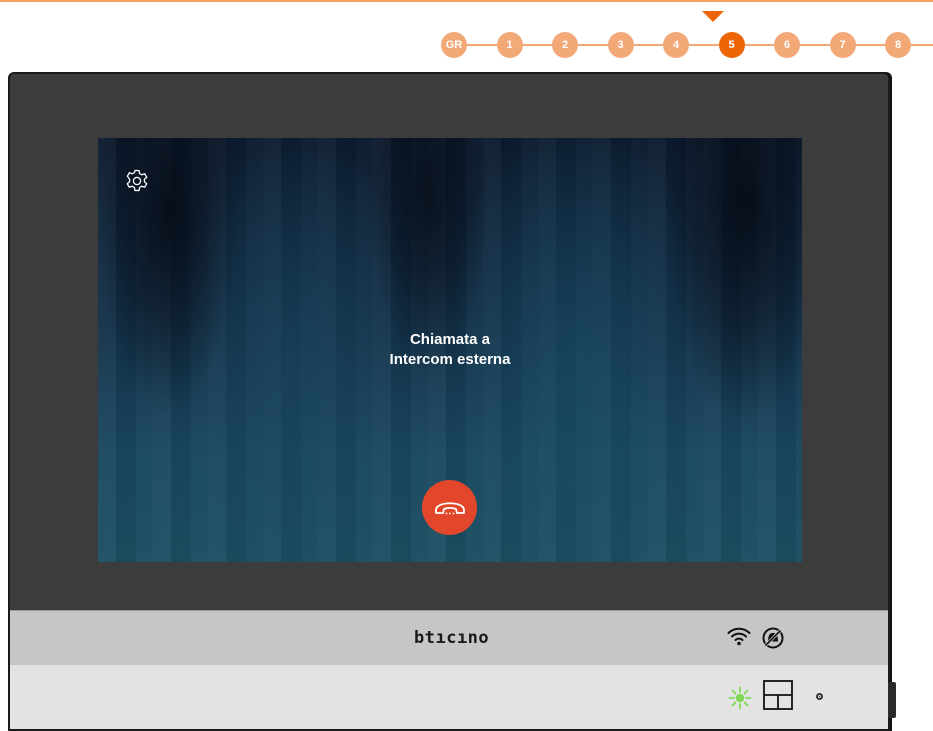  Describe the element at coordinates (842, 45) in the screenshot. I see `step-7: 7` at that location.